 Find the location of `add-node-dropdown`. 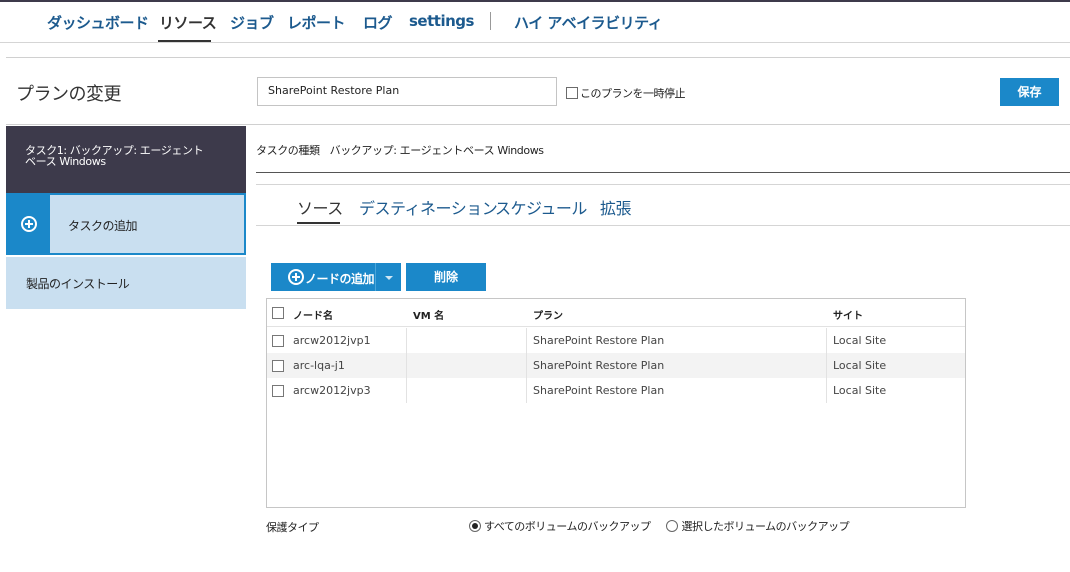

add-node-dropdown is located at coordinates (388, 277).